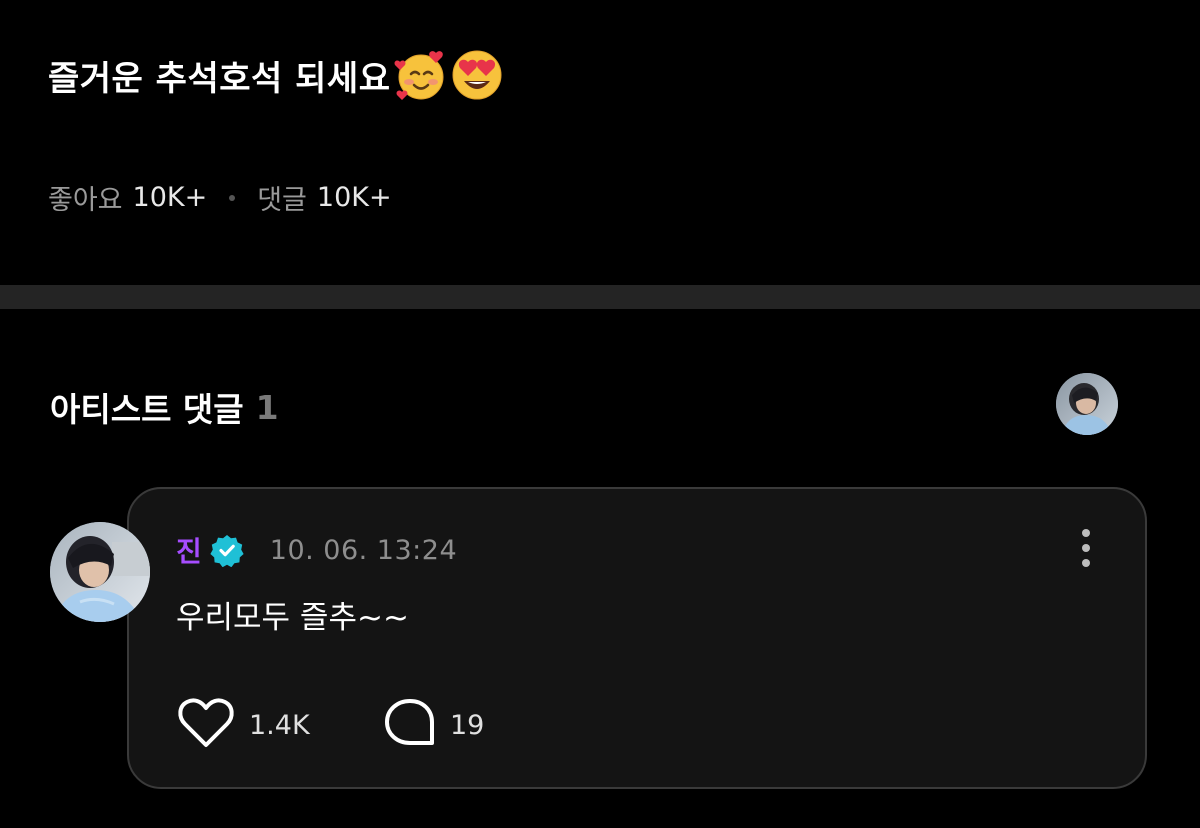 This screenshot has height=828, width=1200. Describe the element at coordinates (477, 75) in the screenshot. I see `heart-eyes-emoji-icon` at that location.